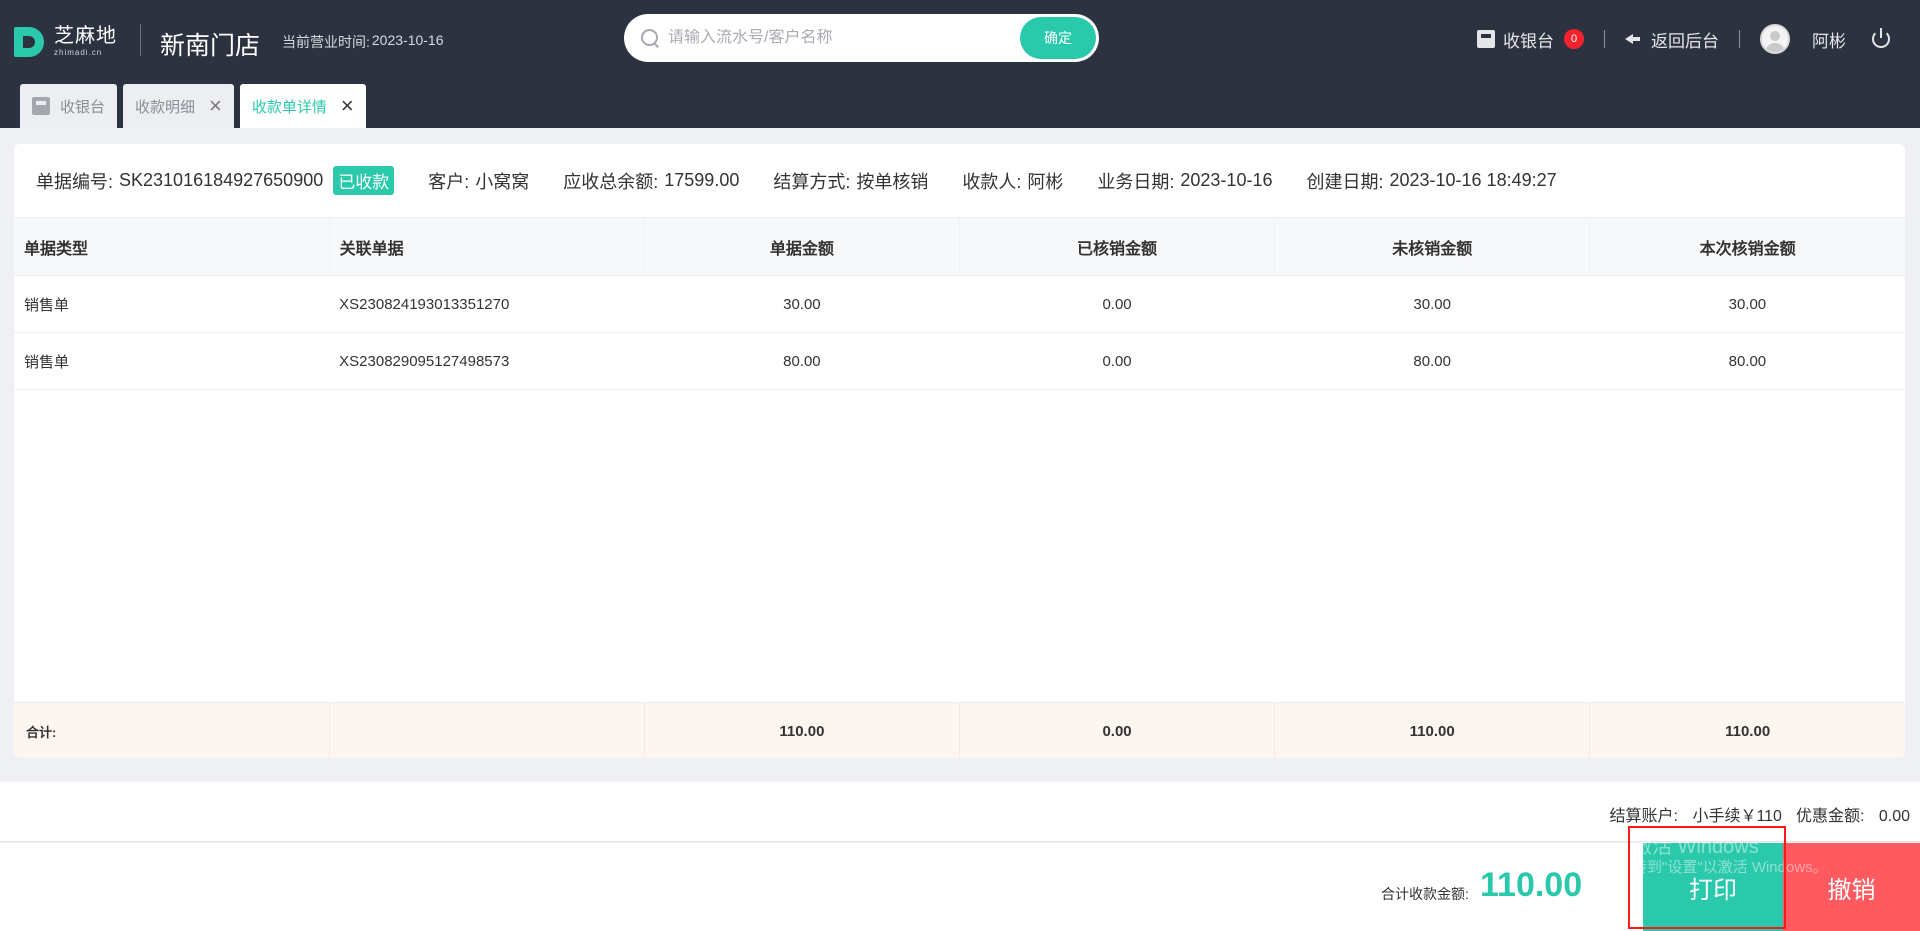 Image resolution: width=1920 pixels, height=931 pixels. I want to click on user-menu: 阿彬, so click(1803, 39).